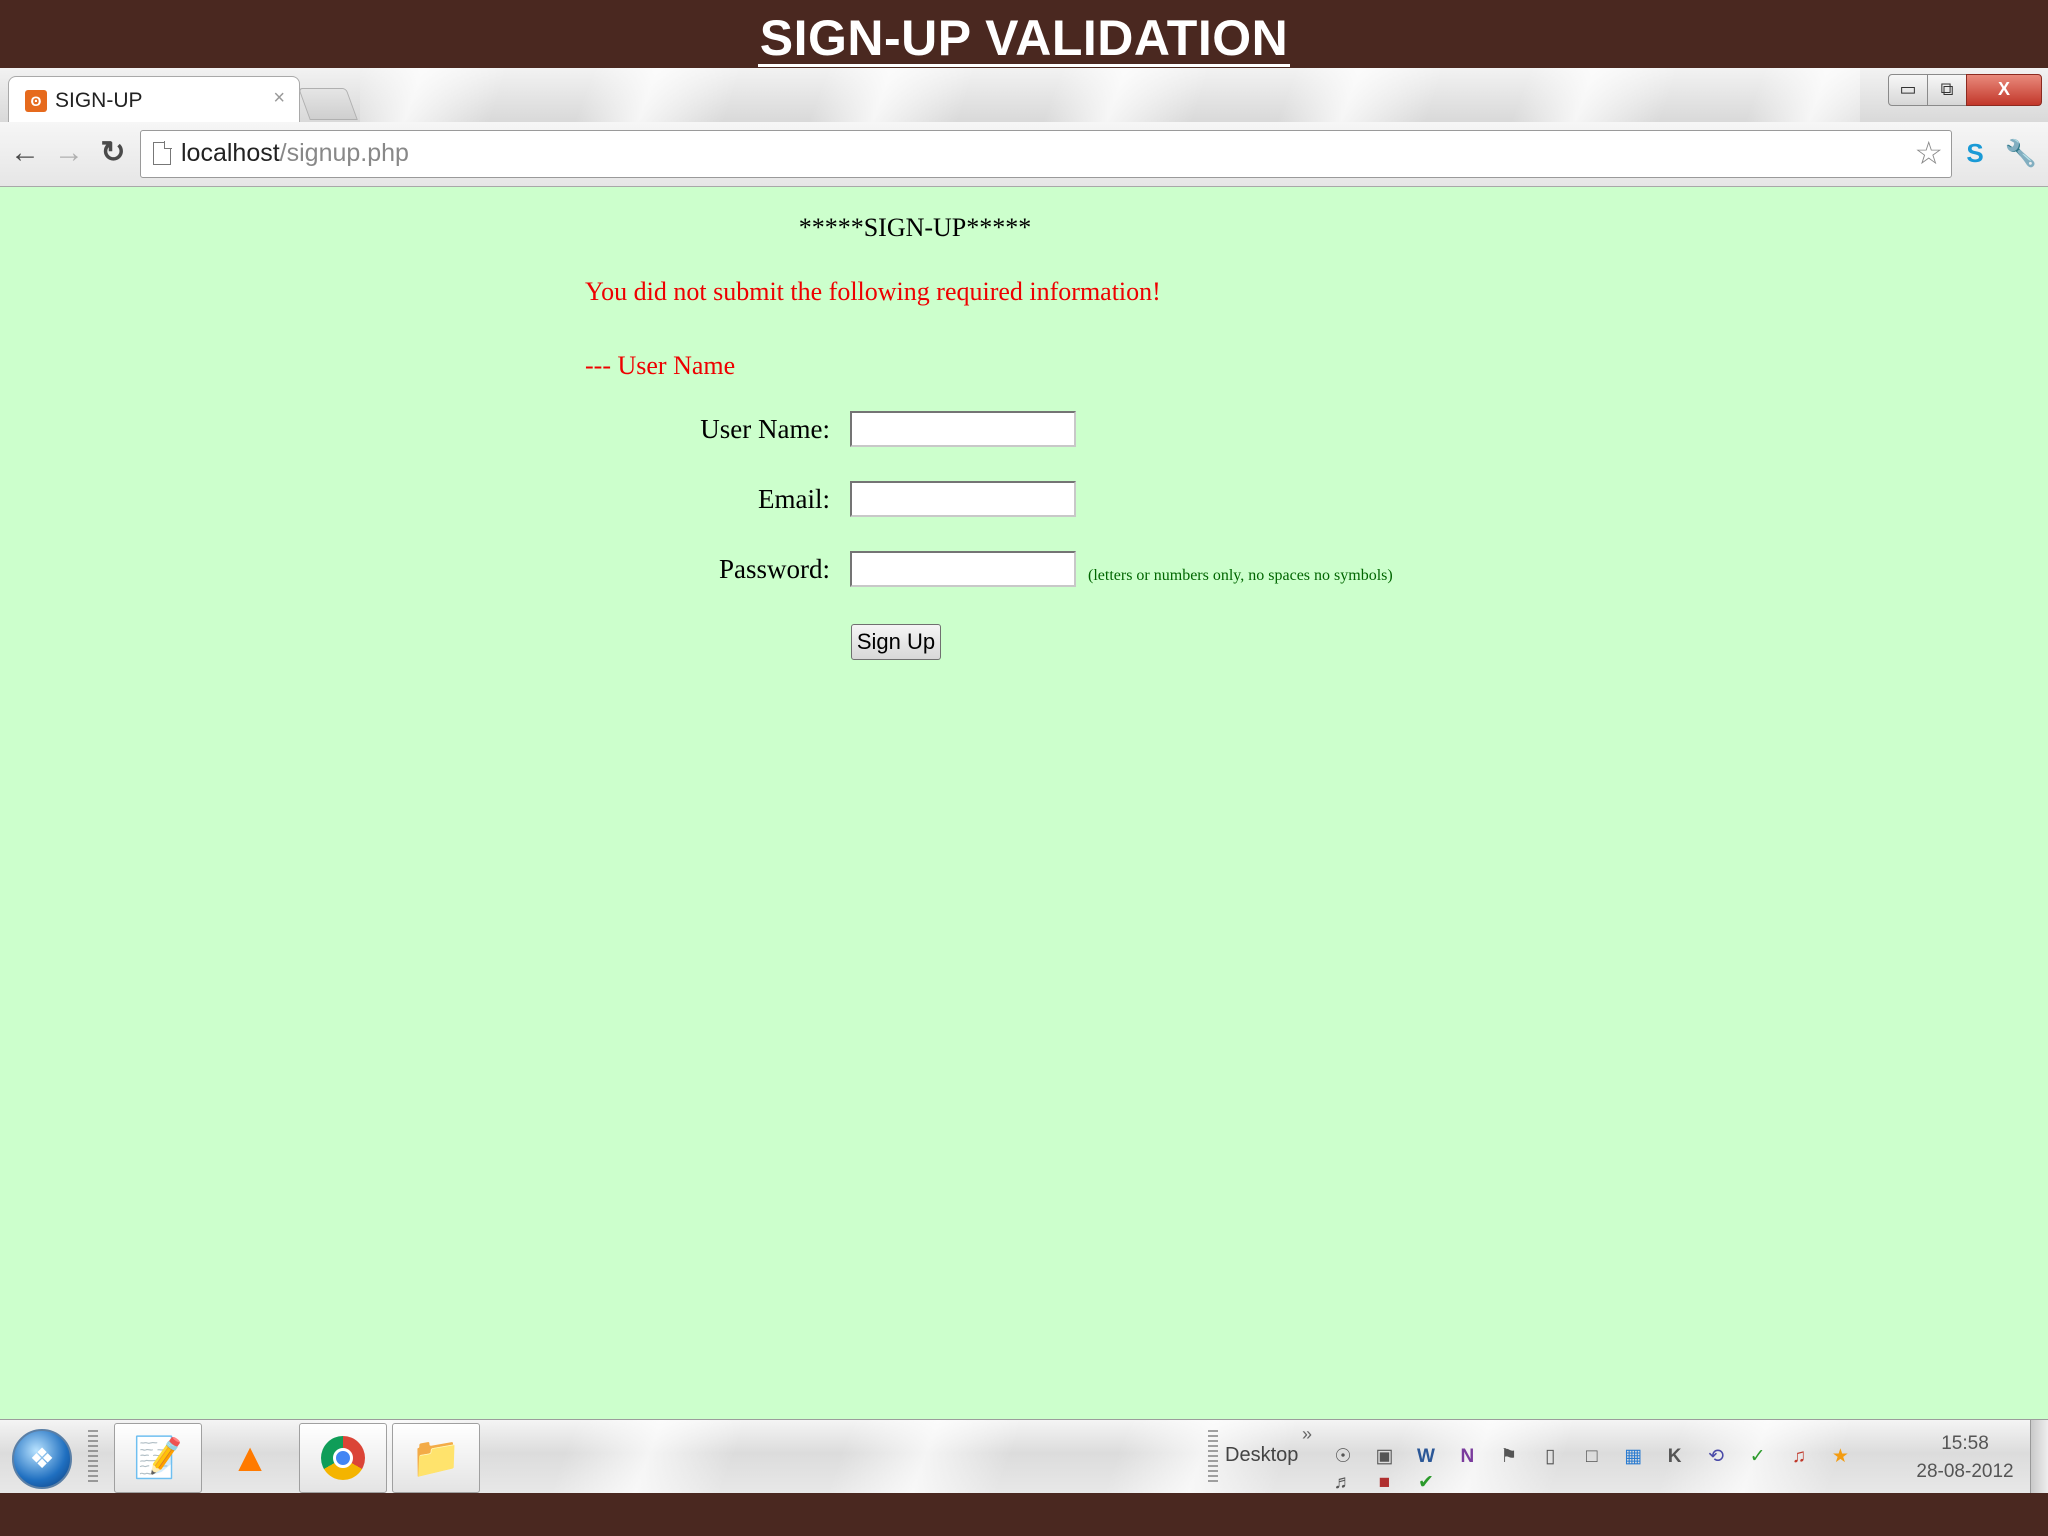  What do you see at coordinates (25, 153) in the screenshot?
I see `back-icon: ←` at bounding box center [25, 153].